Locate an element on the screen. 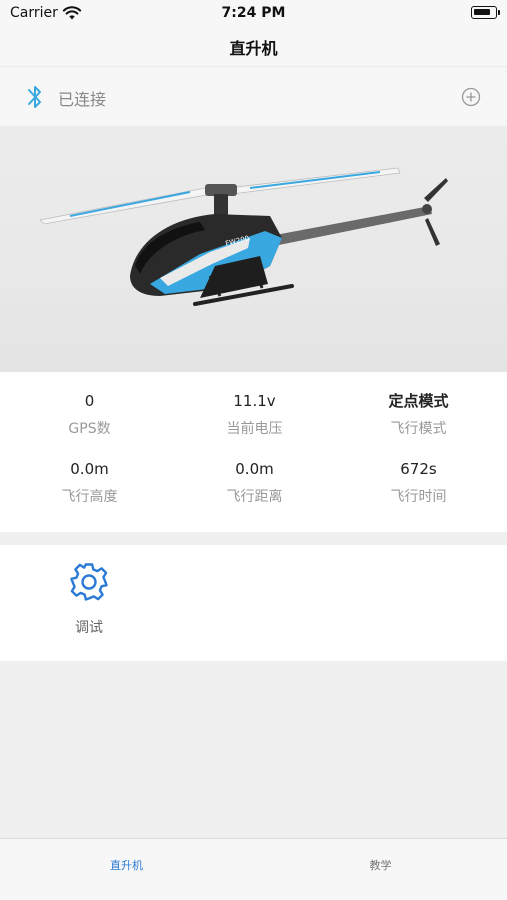  battery-icon is located at coordinates (485, 12).